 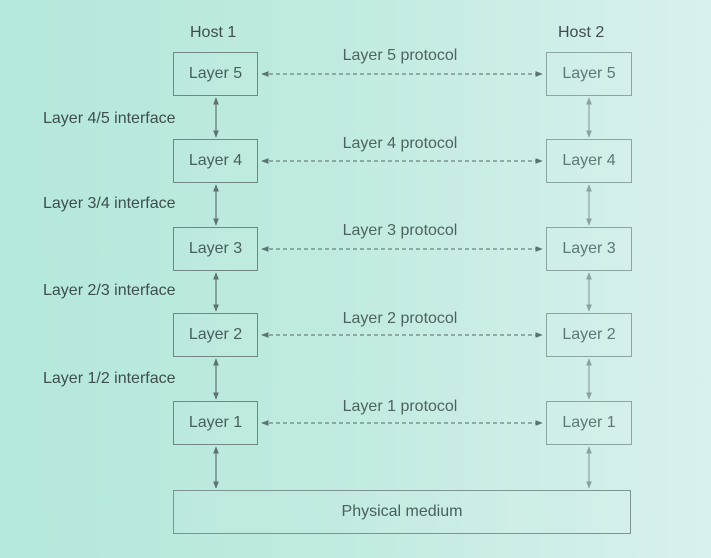 I want to click on host1-layer3-box: Layer 3, so click(x=215, y=249).